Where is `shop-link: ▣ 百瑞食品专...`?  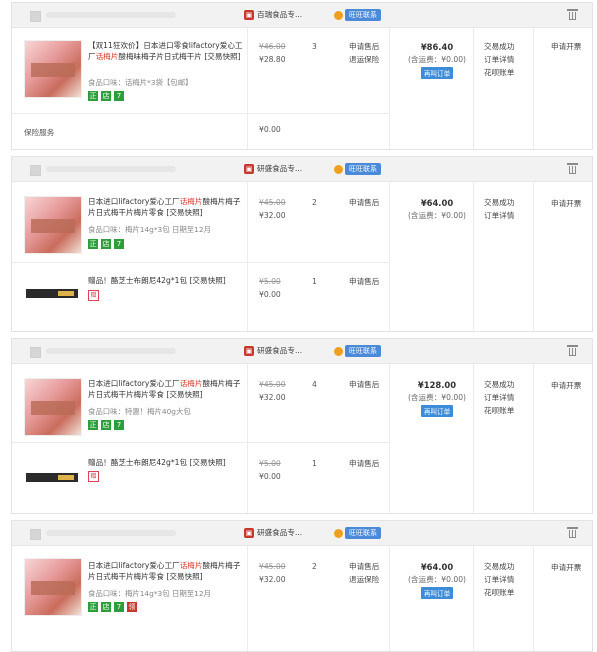
shop-link: ▣ 百瑞食品专... is located at coordinates (273, 14).